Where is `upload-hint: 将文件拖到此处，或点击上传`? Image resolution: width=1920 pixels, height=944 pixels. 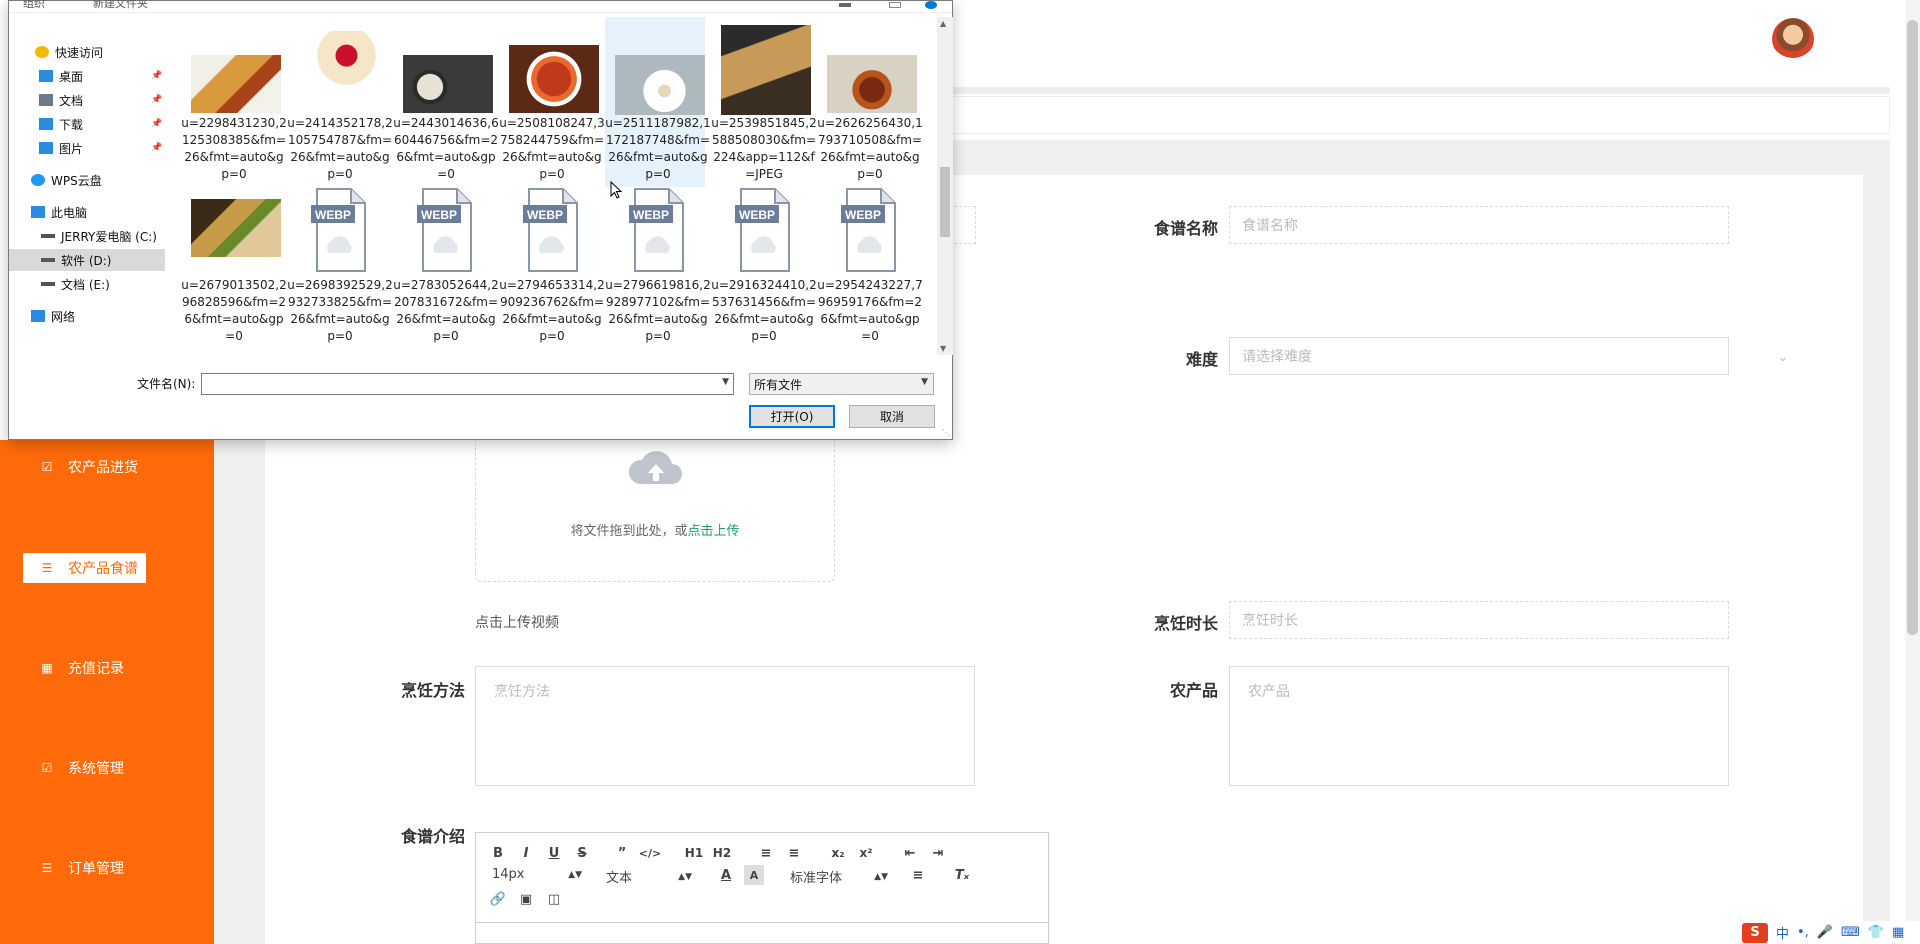
upload-hint: 将文件拖到此处，或点击上传 is located at coordinates (655, 529).